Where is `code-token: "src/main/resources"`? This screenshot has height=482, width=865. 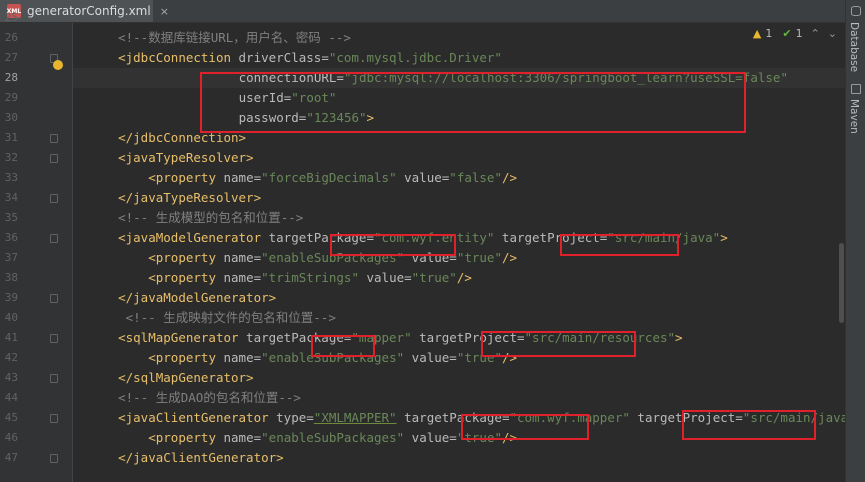
code-token: "src/main/resources" is located at coordinates (600, 337).